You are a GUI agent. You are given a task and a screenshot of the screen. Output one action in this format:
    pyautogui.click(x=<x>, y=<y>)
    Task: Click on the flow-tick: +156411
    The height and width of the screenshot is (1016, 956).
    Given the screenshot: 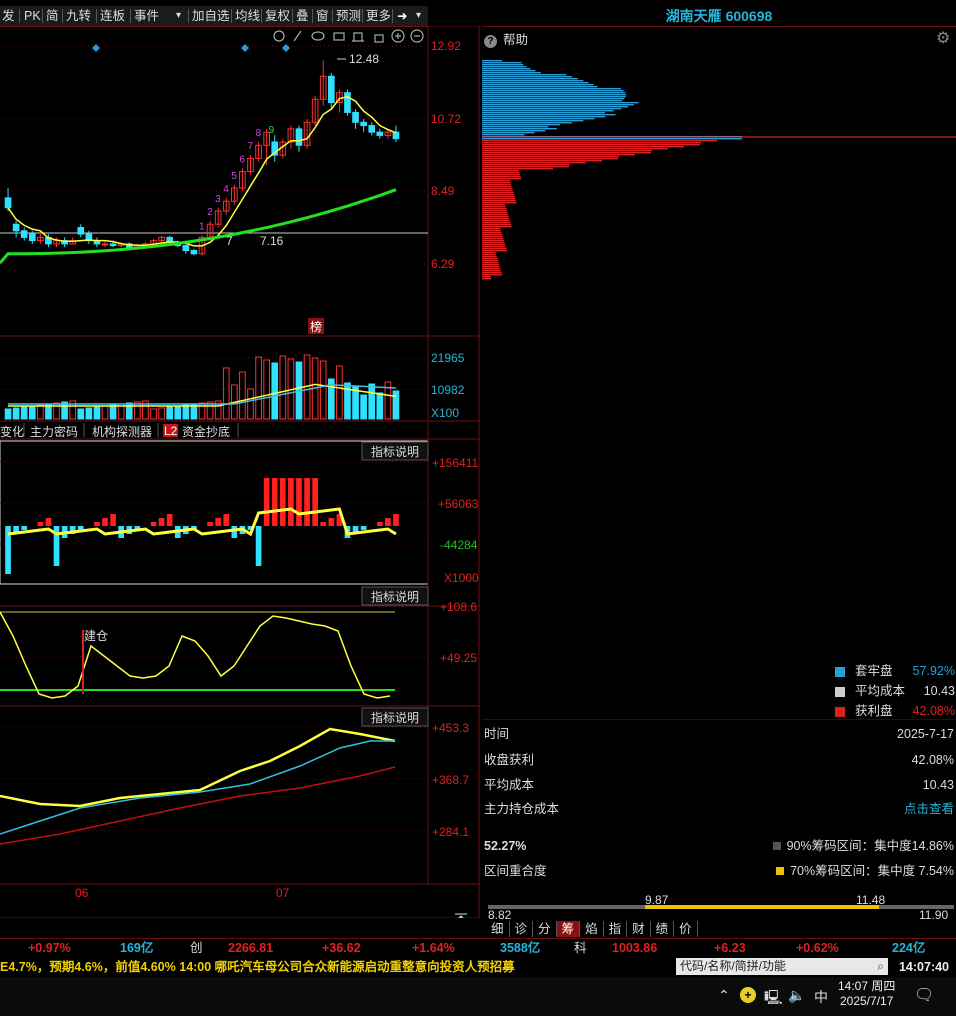 What is the action you would take?
    pyautogui.click(x=455, y=463)
    